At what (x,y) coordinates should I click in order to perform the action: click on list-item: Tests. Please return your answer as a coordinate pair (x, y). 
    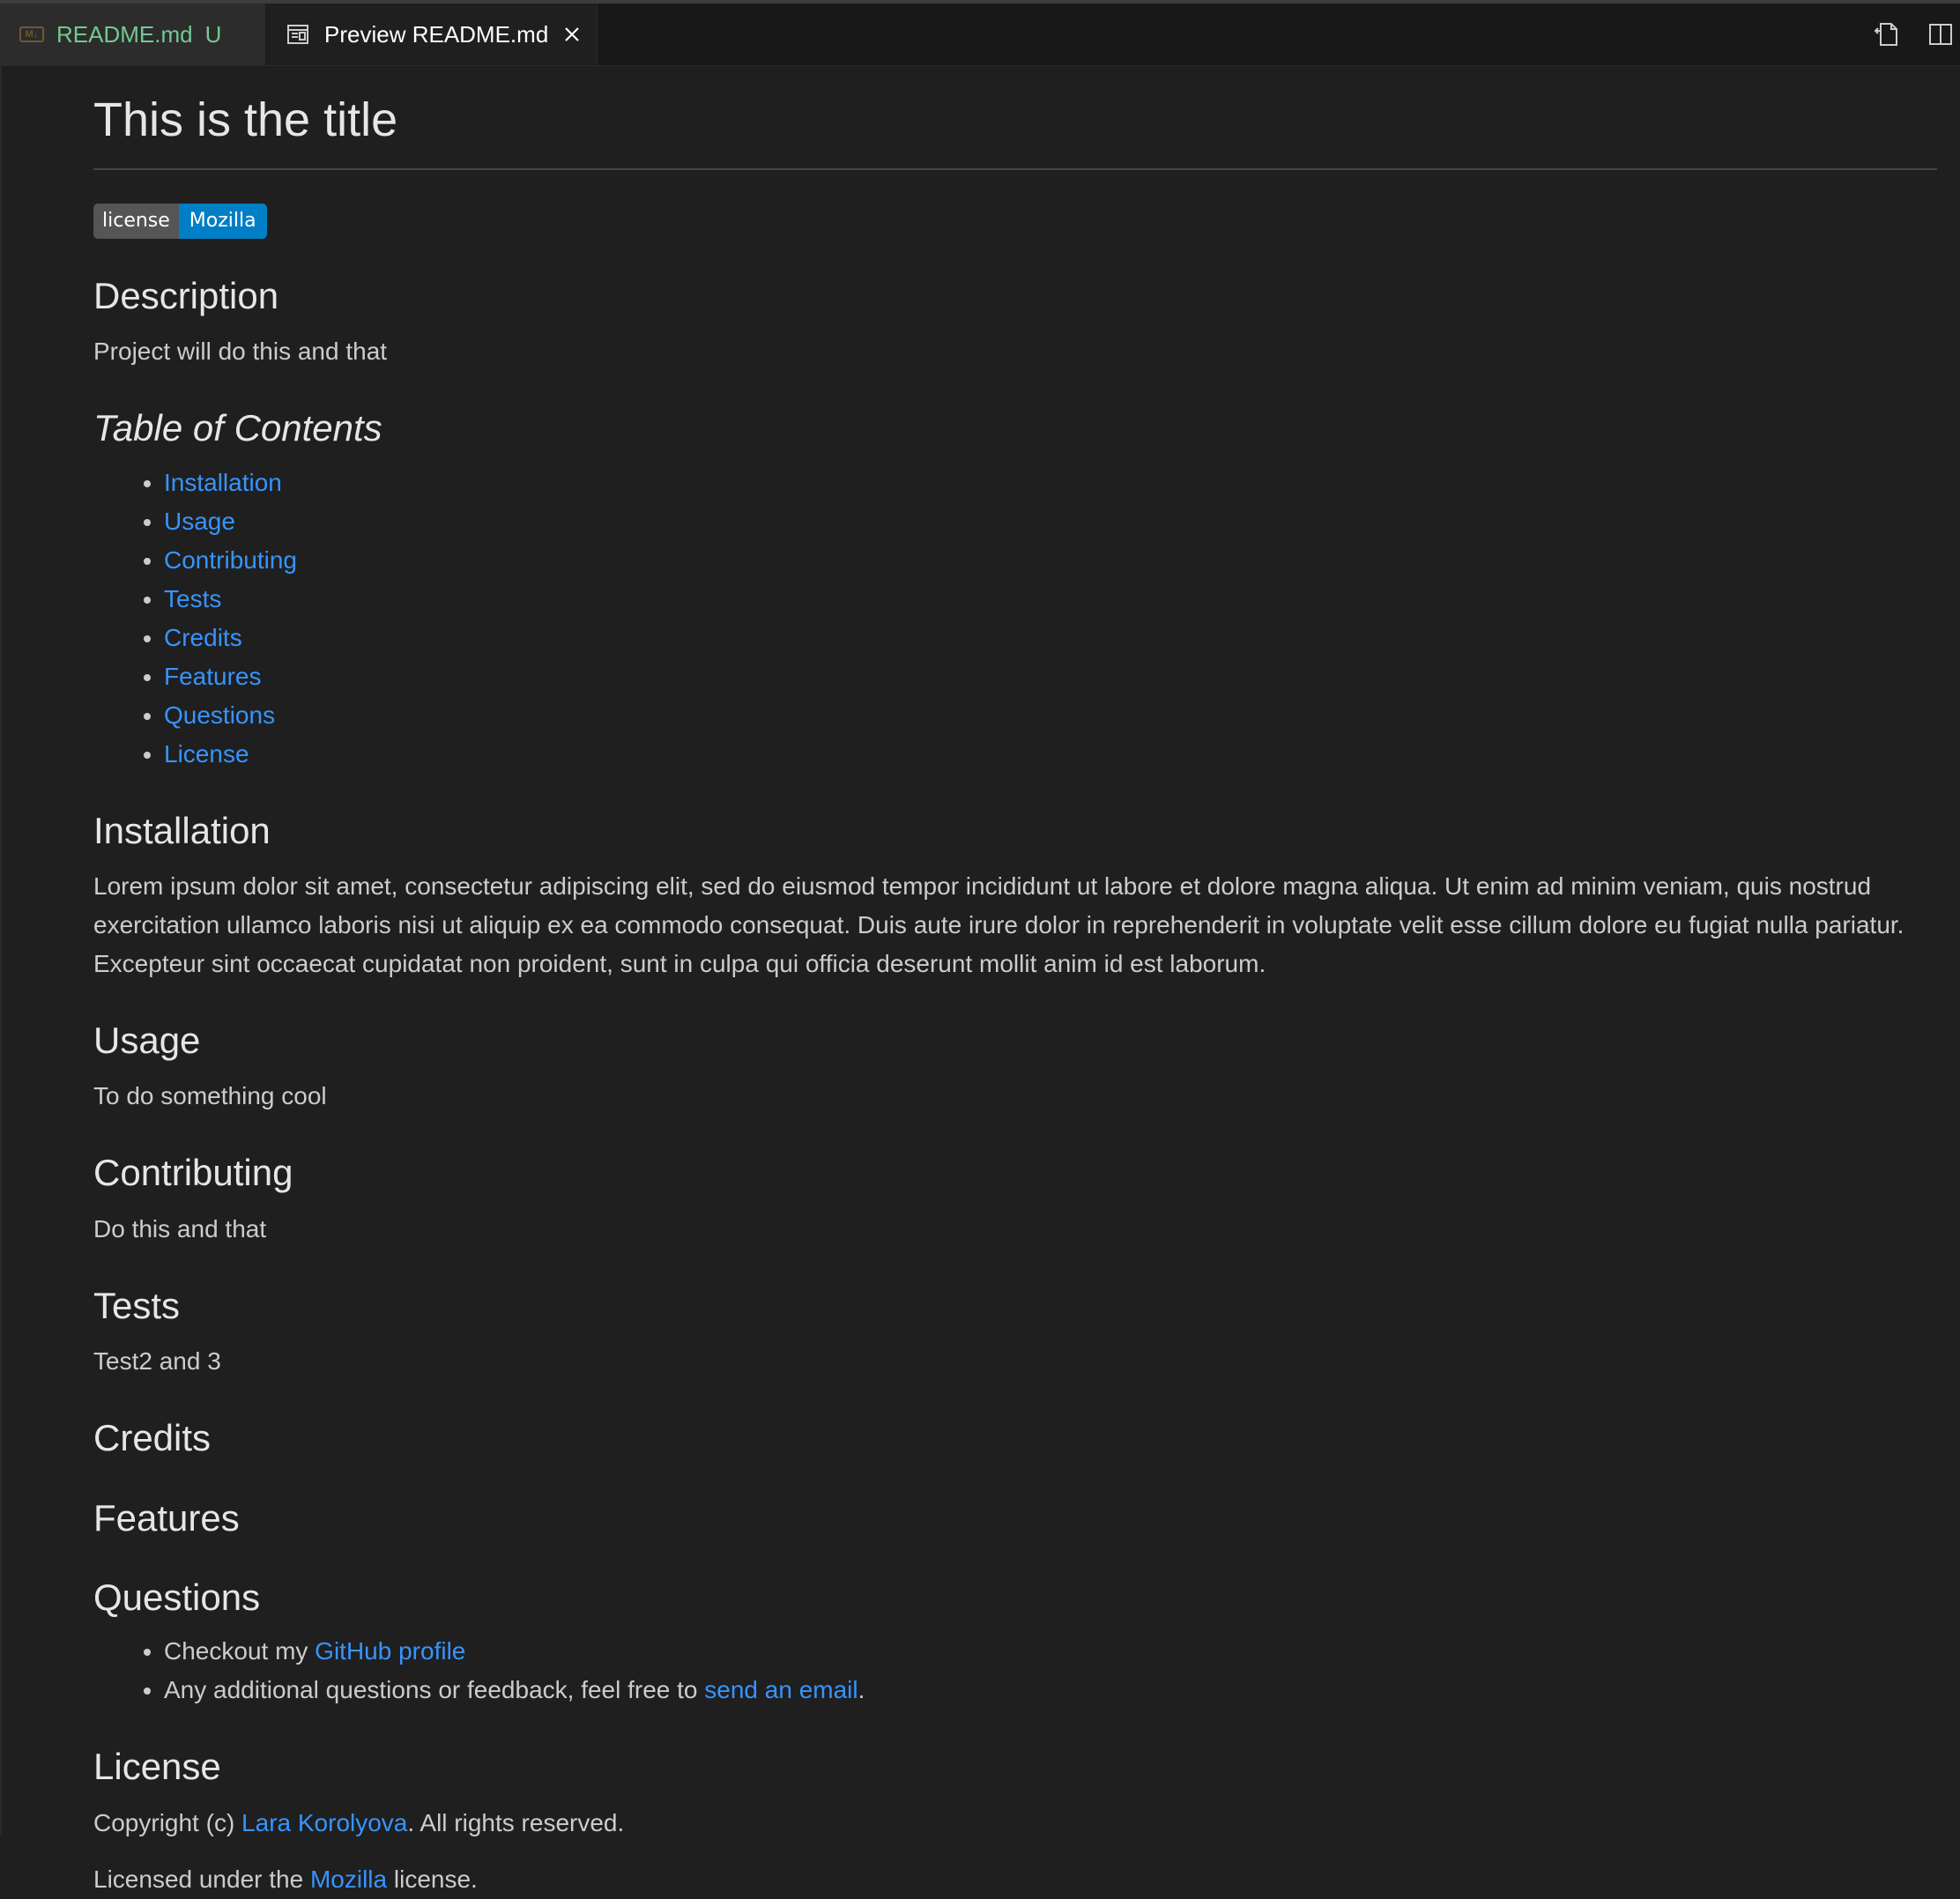
    Looking at the image, I should click on (1050, 599).